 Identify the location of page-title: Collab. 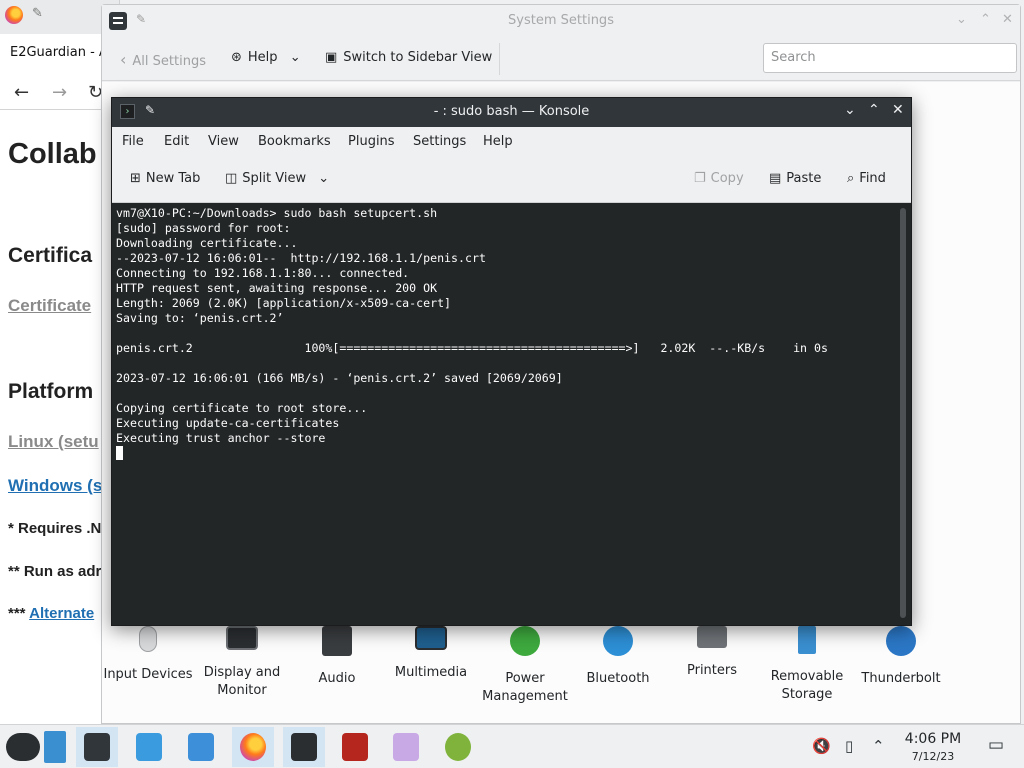
(52, 154).